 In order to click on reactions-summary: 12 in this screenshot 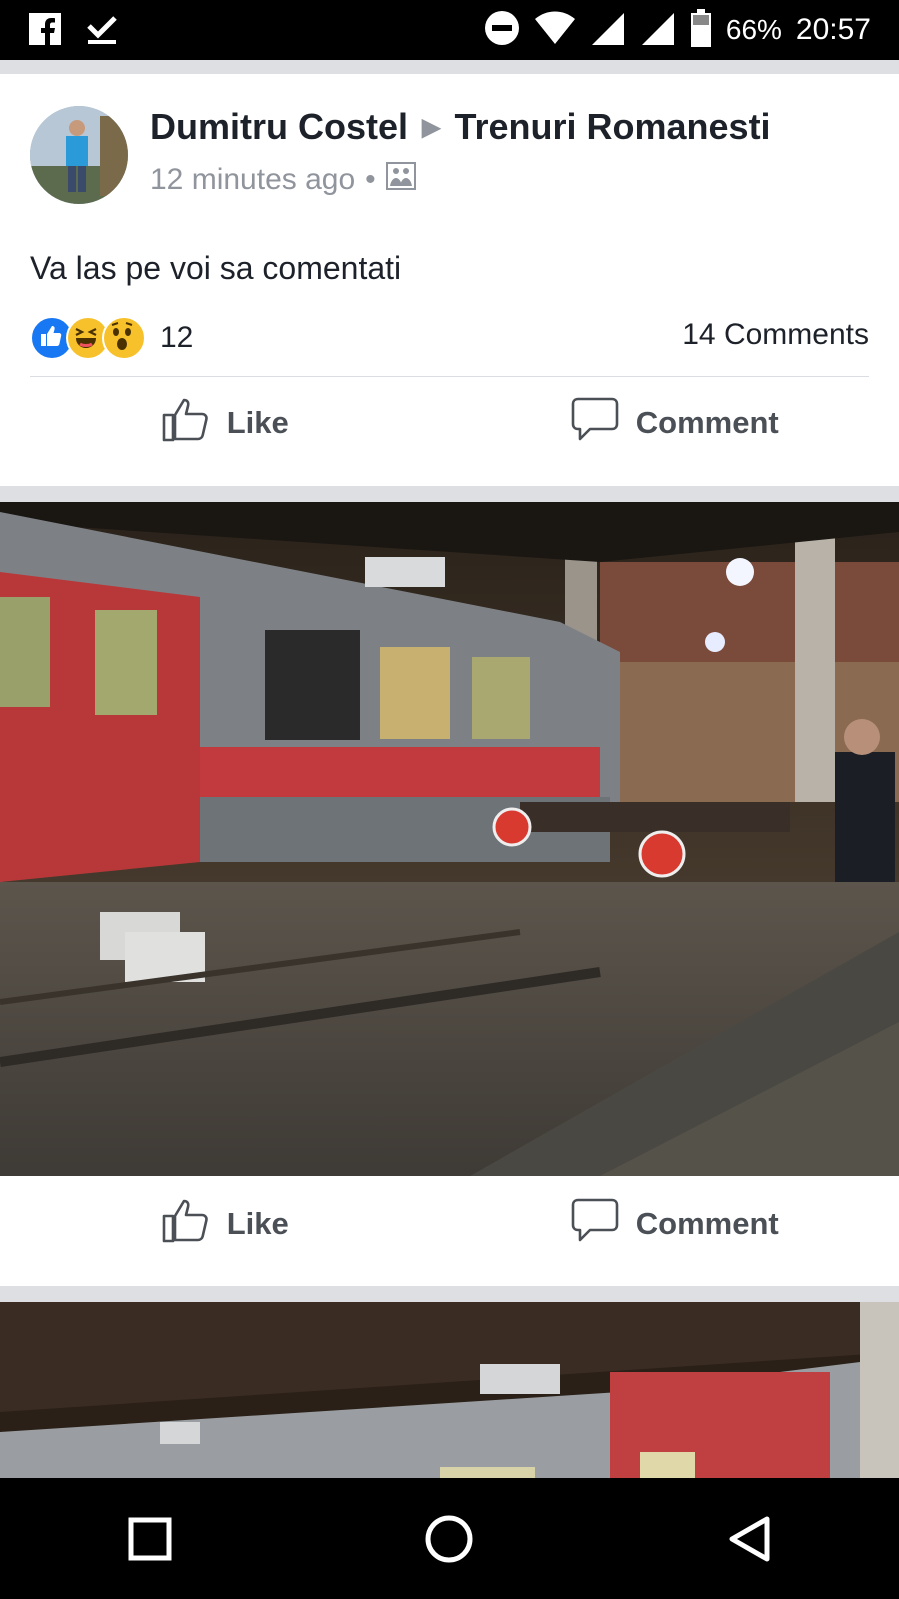, I will do `click(111, 338)`.